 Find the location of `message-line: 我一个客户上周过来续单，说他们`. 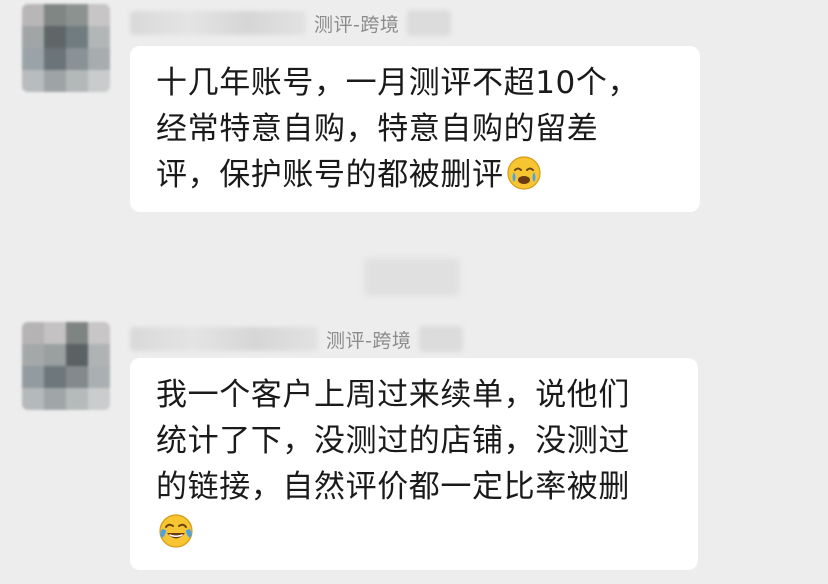

message-line: 我一个客户上周过来续单，说他们 is located at coordinates (393, 395).